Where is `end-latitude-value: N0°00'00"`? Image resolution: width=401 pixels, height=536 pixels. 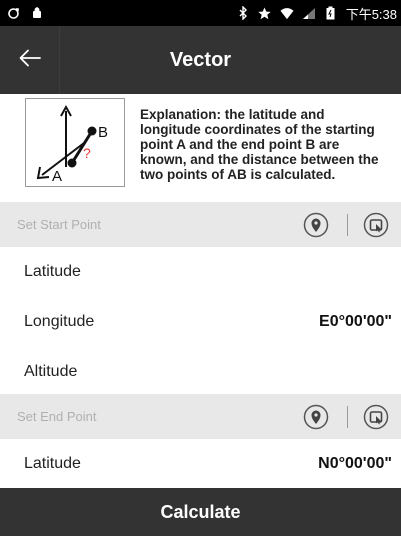
end-latitude-value: N0°00'00" is located at coordinates (355, 463).